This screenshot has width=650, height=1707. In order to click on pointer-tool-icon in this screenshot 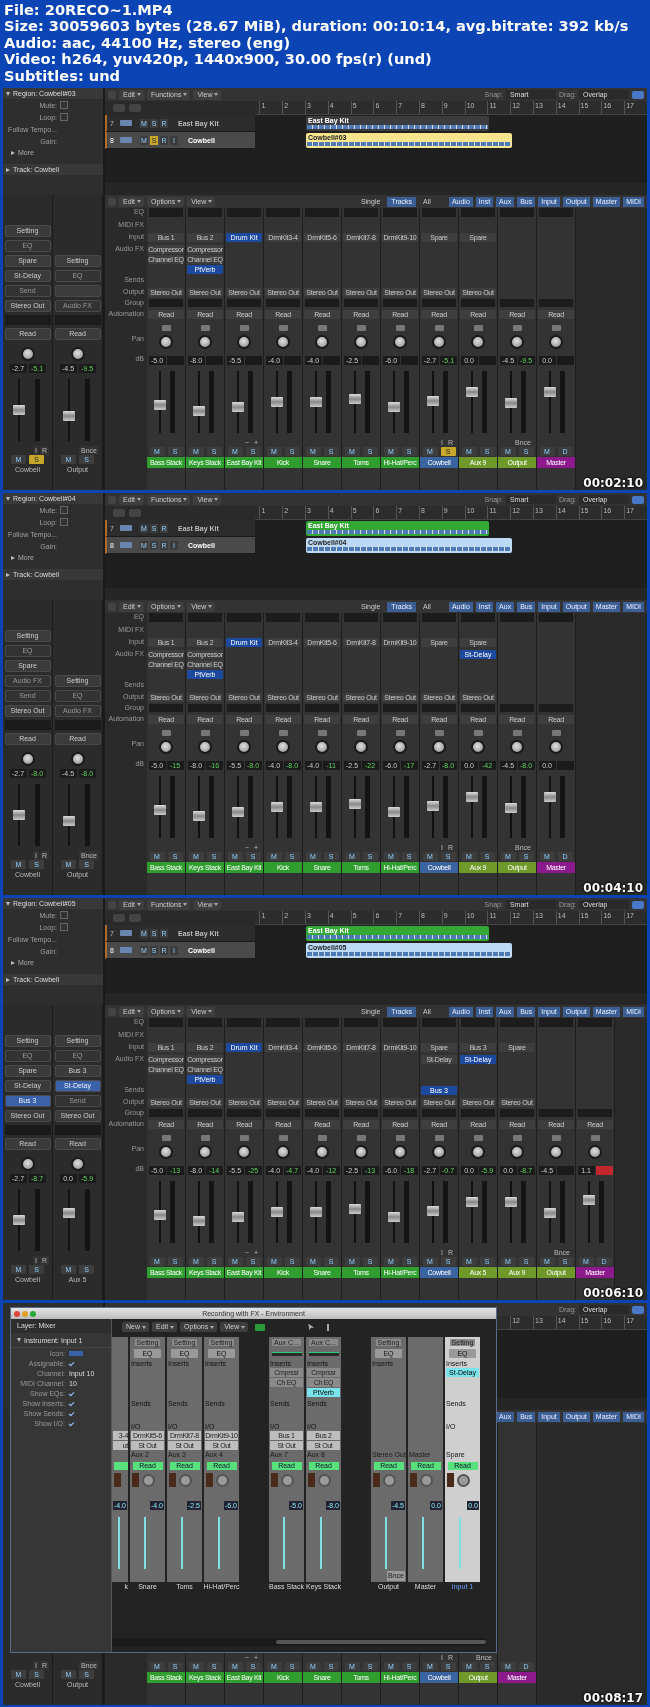, I will do `click(311, 1327)`.